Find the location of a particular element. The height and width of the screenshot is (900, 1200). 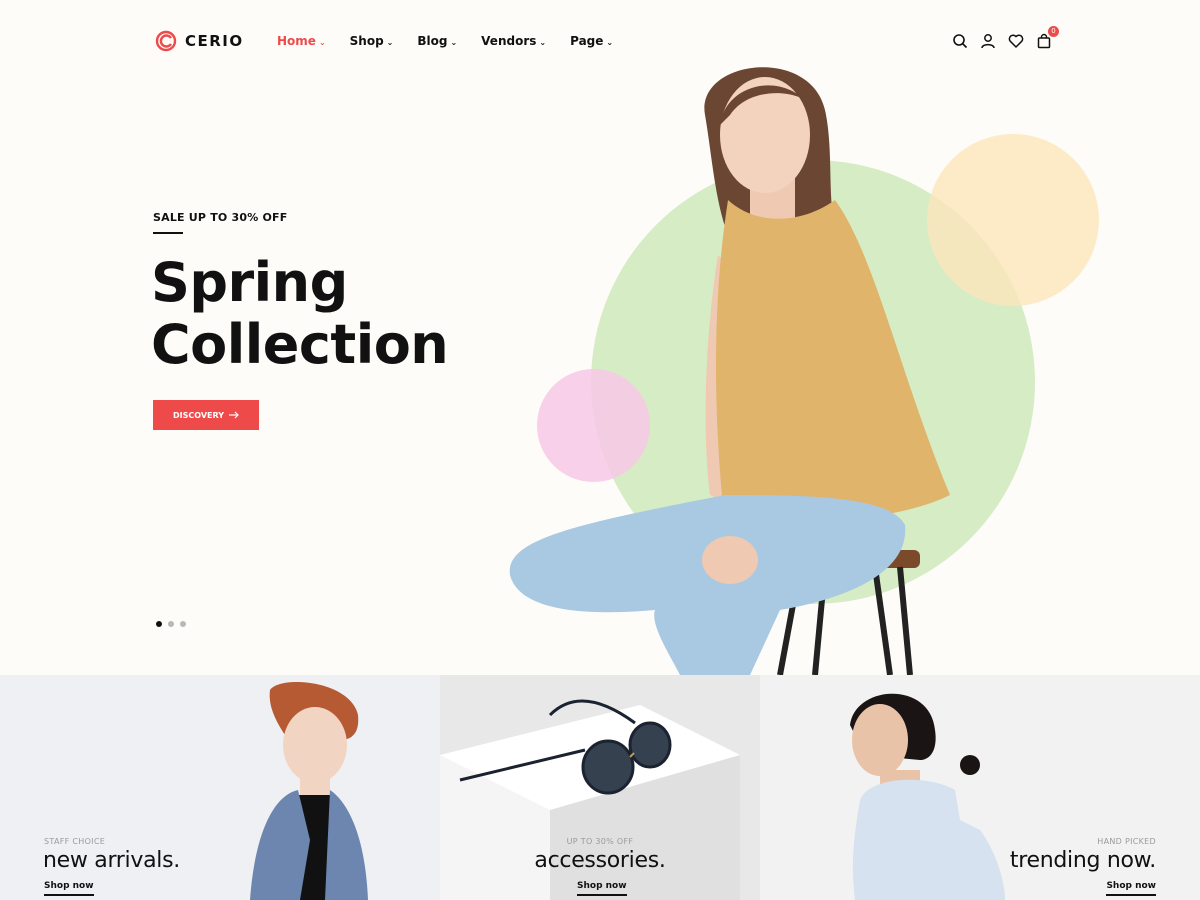

banner-accessories: UP TO 30% OFF accessories. Shop now is located at coordinates (600, 787).